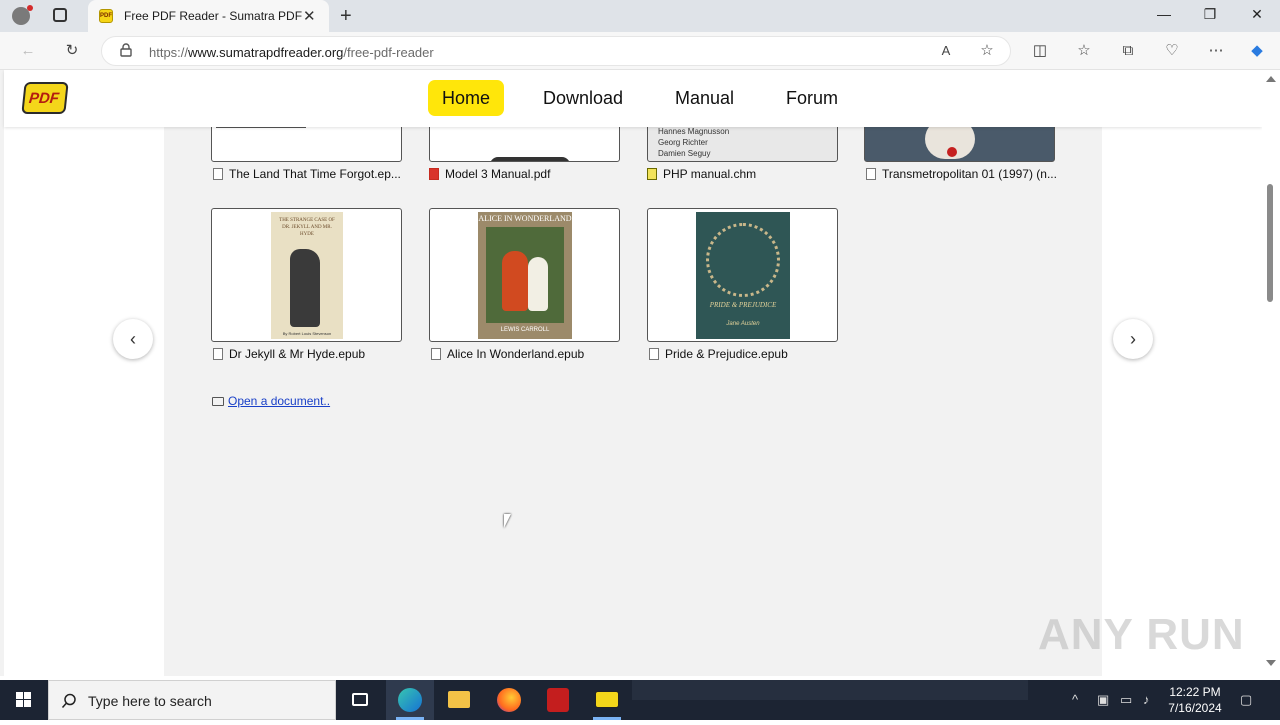  What do you see at coordinates (987, 51) in the screenshot?
I see `favorite-star-icon: ☆` at bounding box center [987, 51].